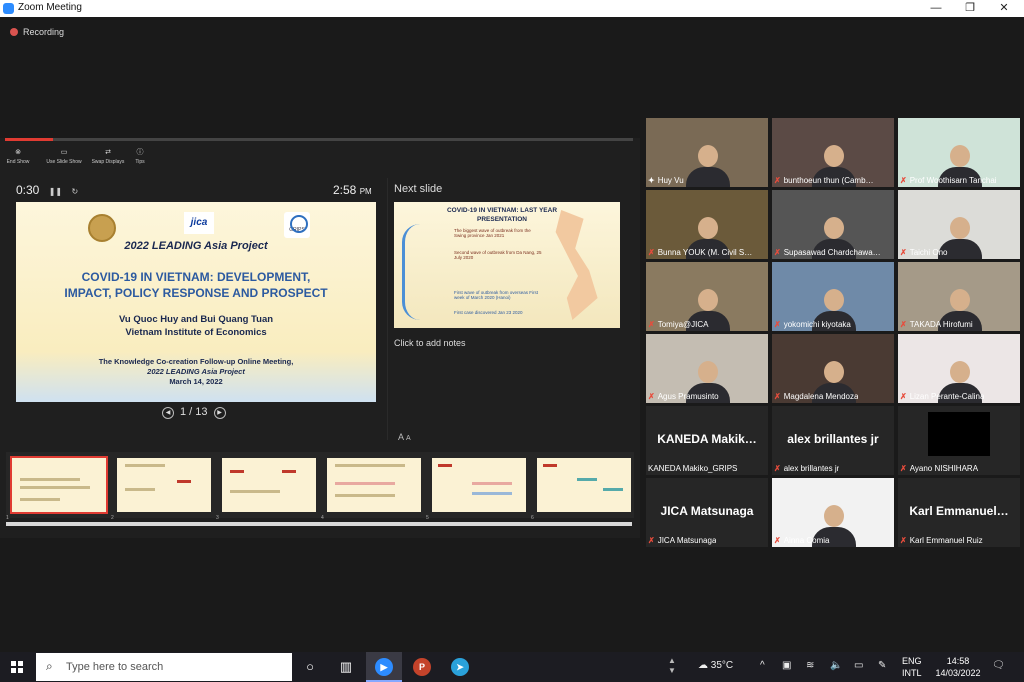 Image resolution: width=1024 pixels, height=682 pixels. Describe the element at coordinates (1004, 8) in the screenshot. I see `close-button: ✕` at that location.